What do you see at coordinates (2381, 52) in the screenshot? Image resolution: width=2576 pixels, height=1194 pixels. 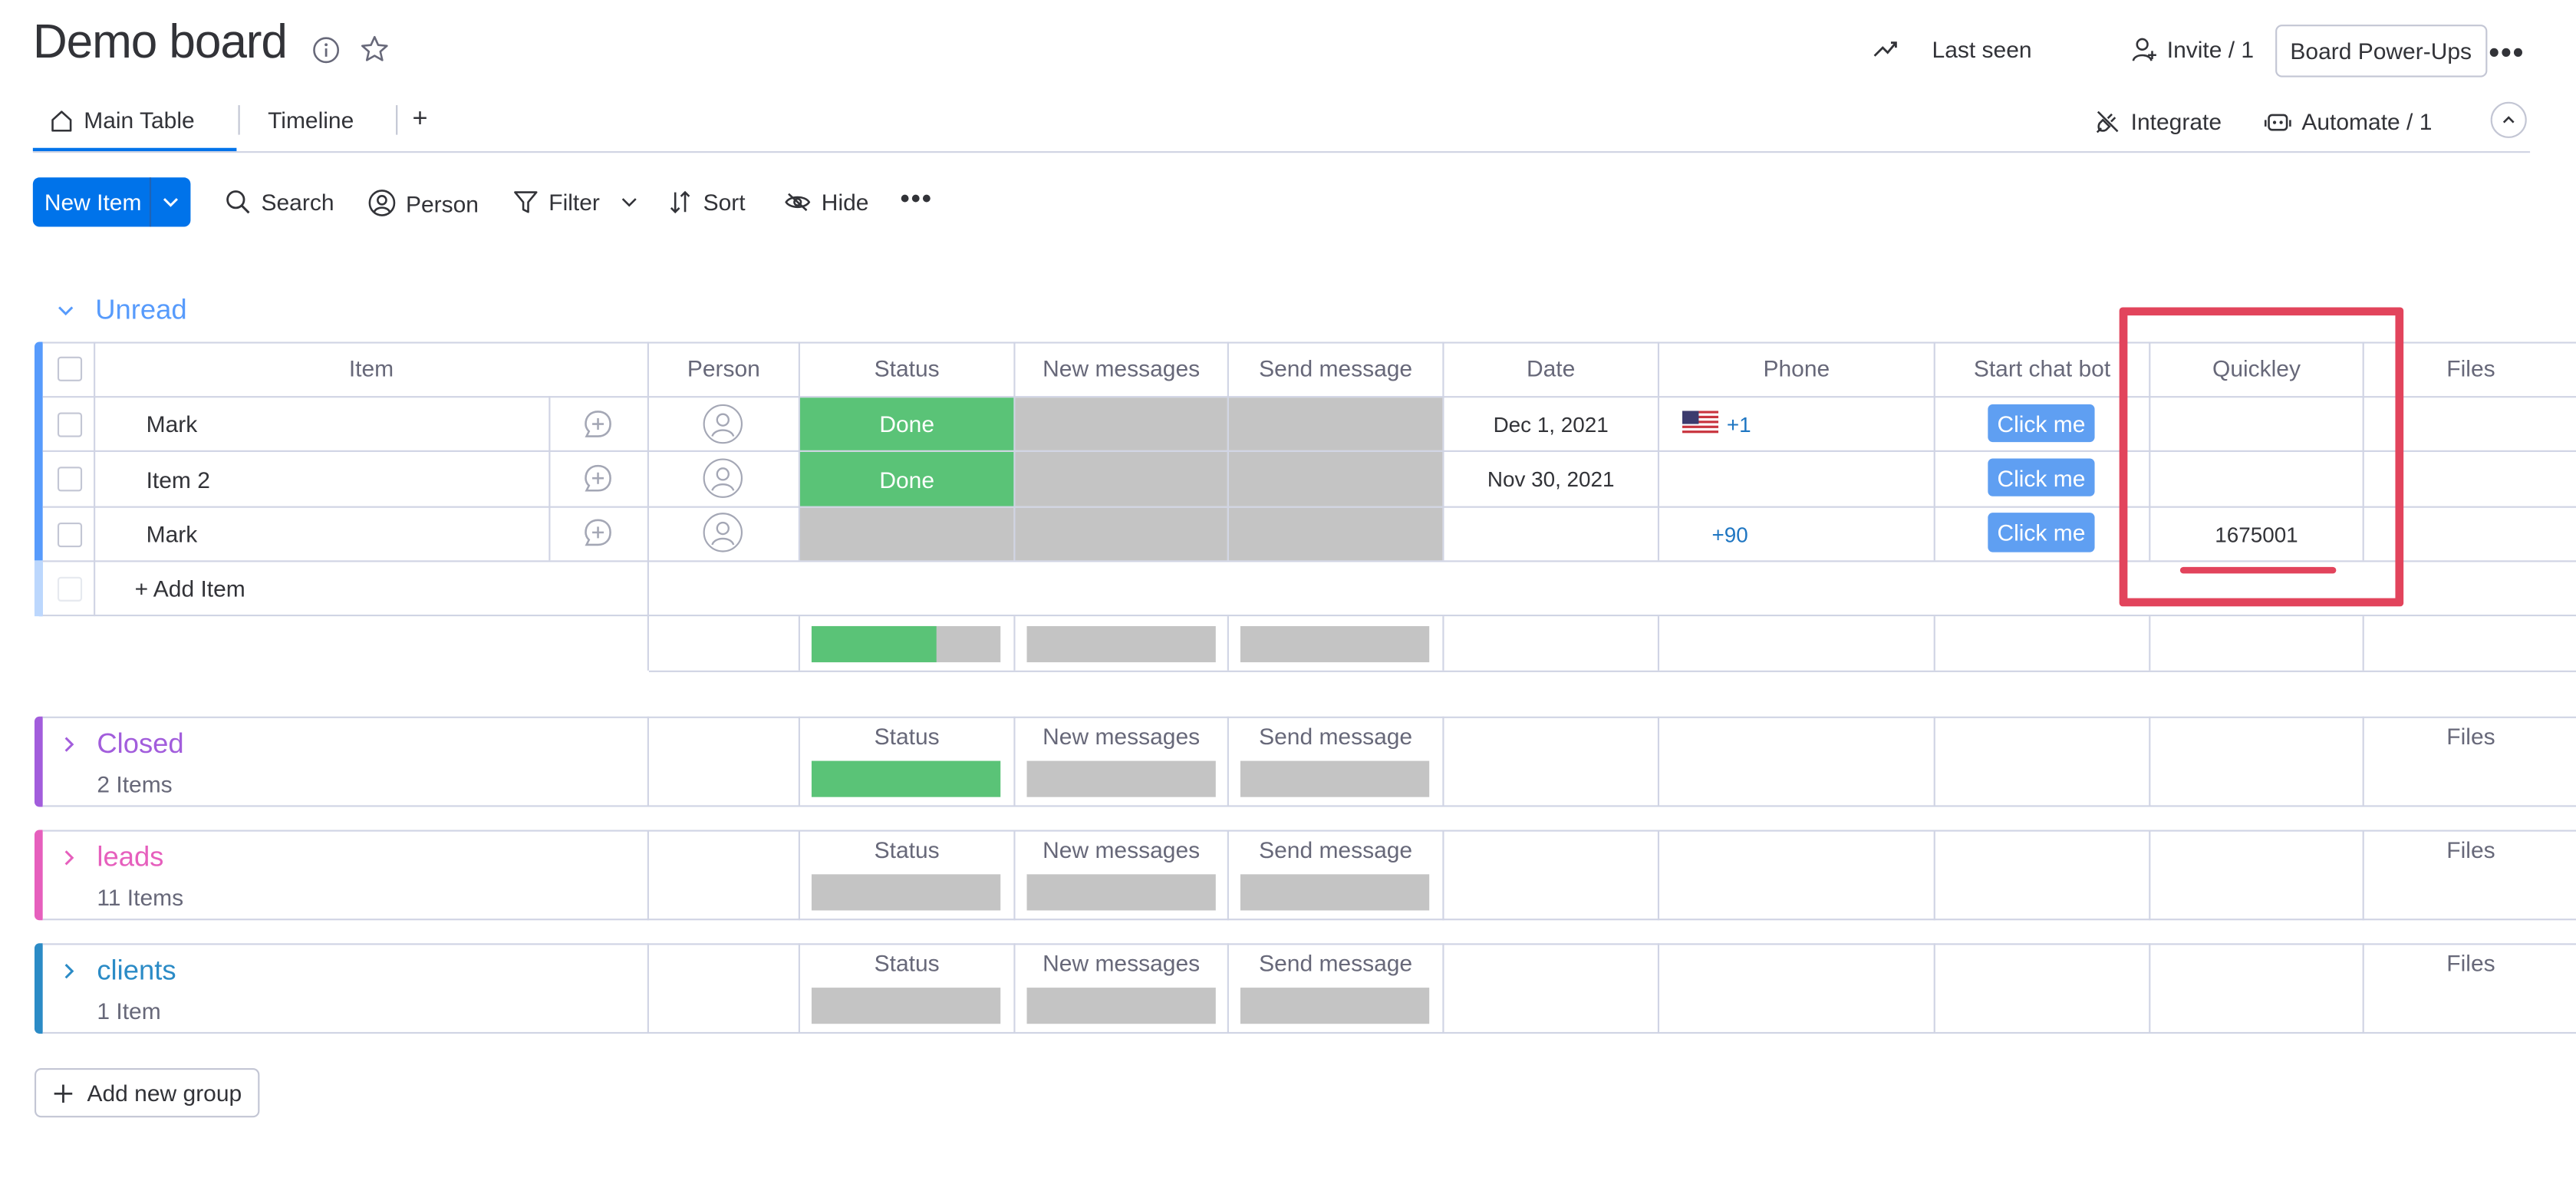 I see `board-power-ups-button: Board Power-Ups` at bounding box center [2381, 52].